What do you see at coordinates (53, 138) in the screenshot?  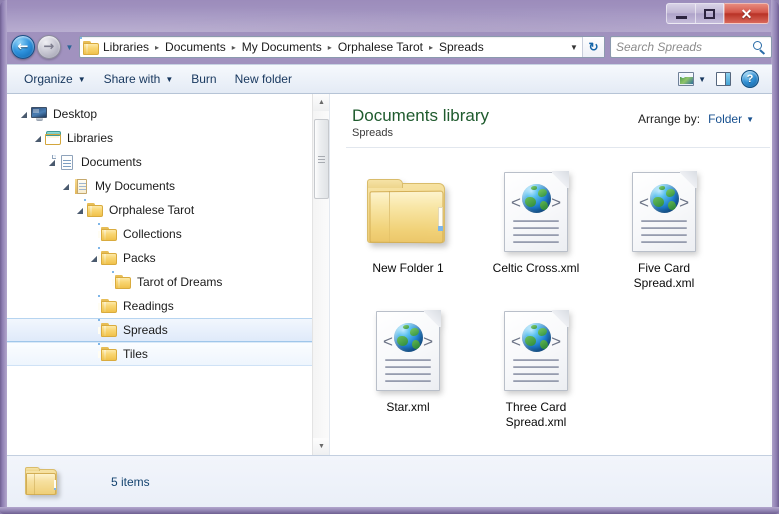 I see `libraries-icon` at bounding box center [53, 138].